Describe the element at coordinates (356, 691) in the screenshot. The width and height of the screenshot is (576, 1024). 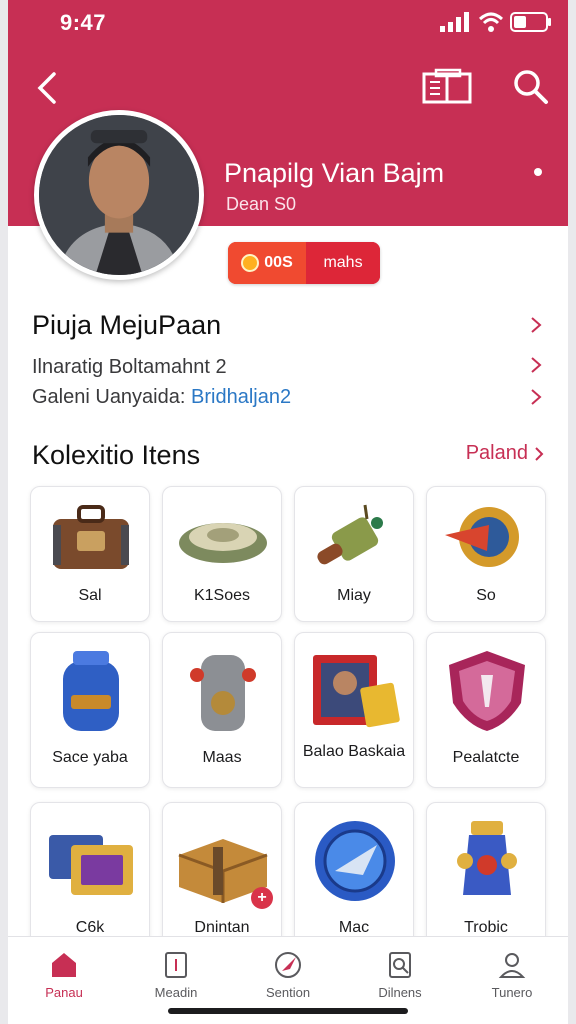
I see `portrait-card-icon` at that location.